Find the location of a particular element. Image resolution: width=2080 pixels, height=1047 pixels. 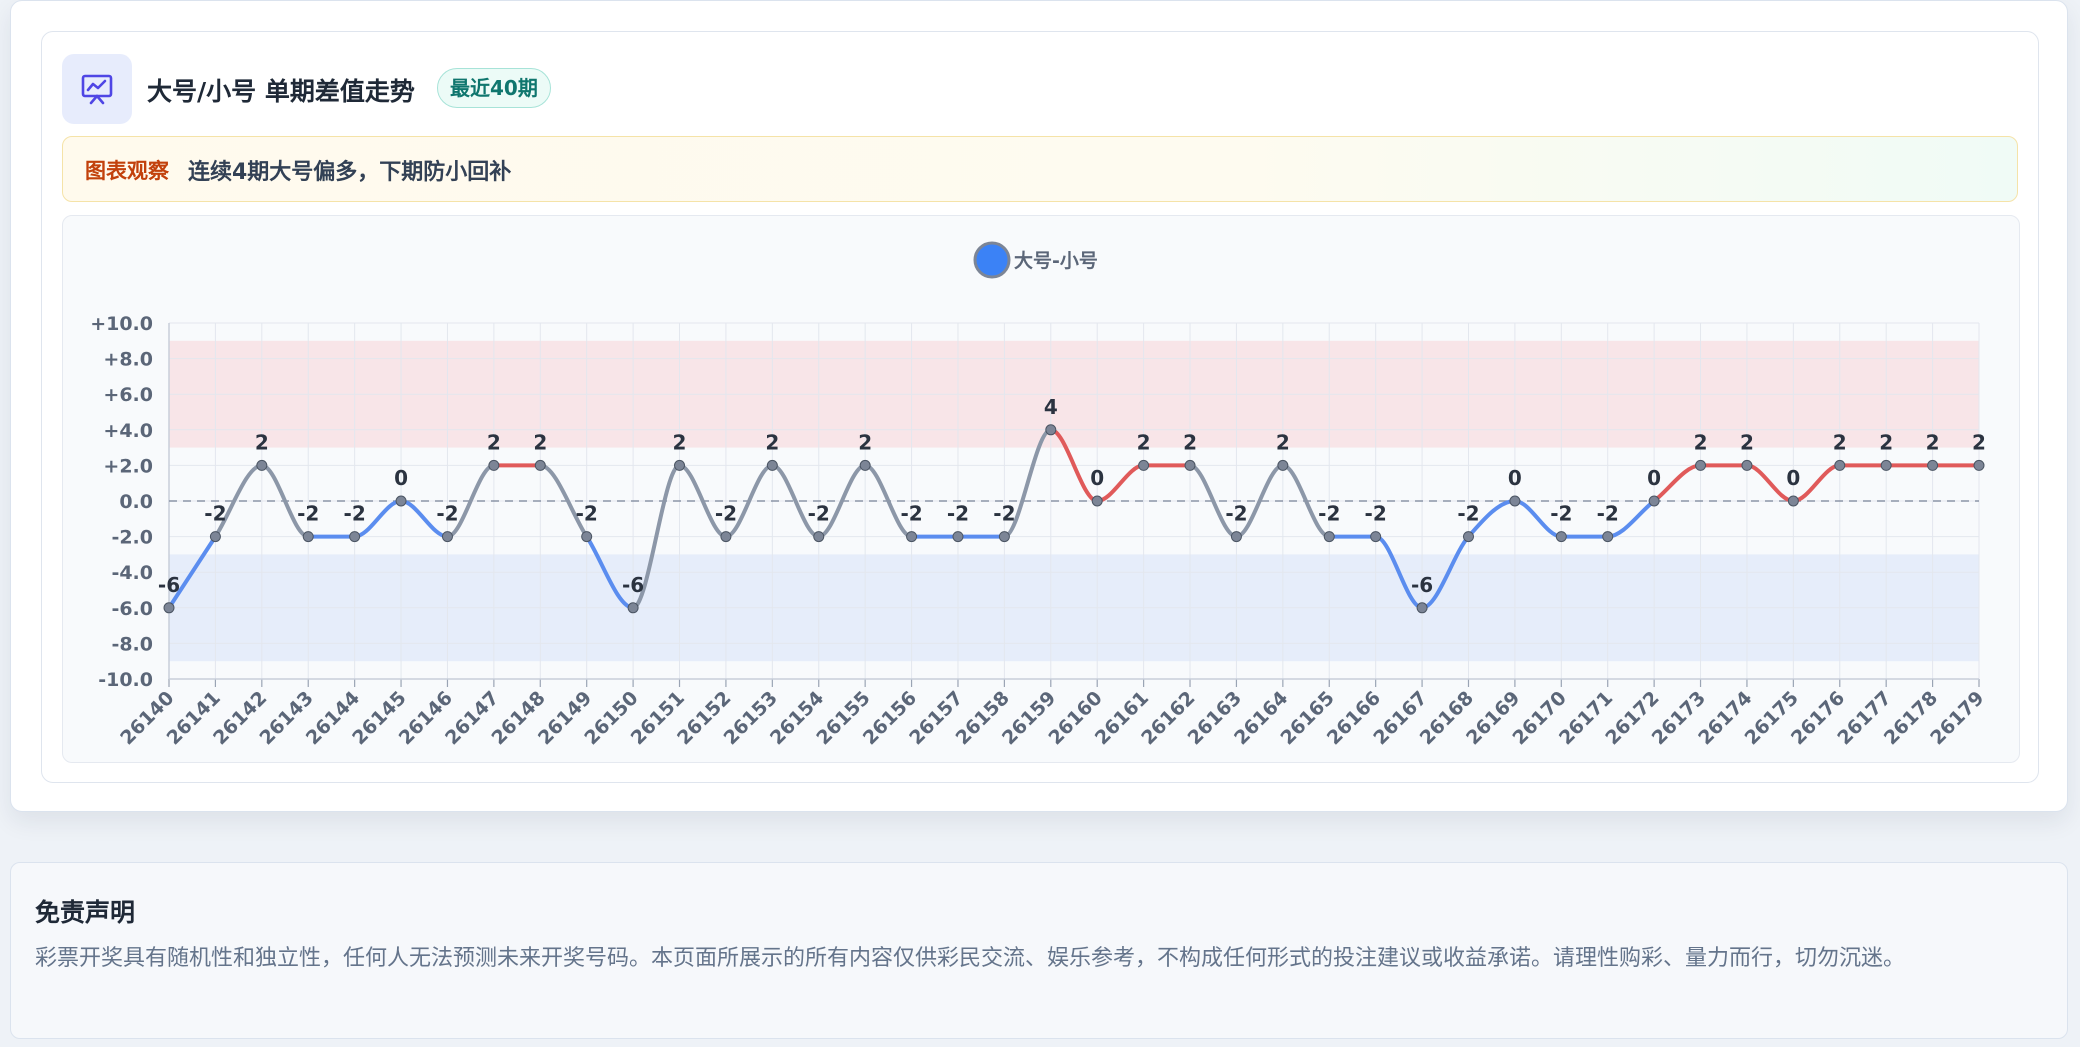

y-tick-label: +8.0 is located at coordinates (128, 360).